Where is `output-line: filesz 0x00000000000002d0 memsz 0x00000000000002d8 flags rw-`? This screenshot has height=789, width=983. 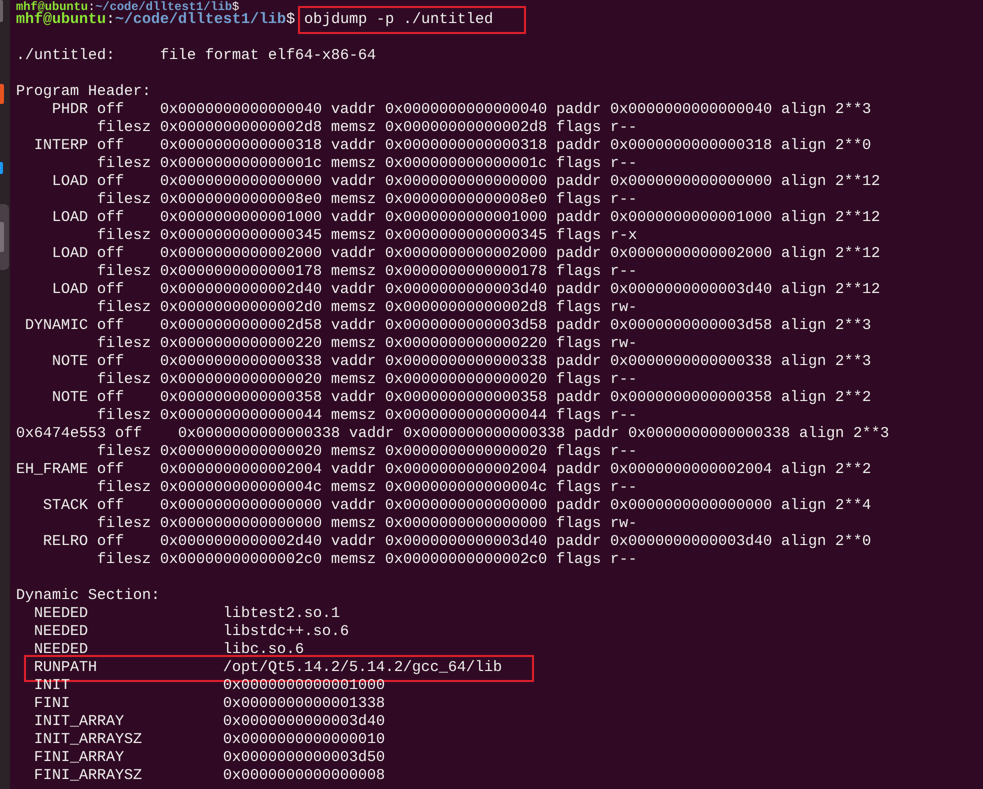 output-line: filesz 0x00000000000002d0 memsz 0x00000000000002d8 flags rw- is located at coordinates (367, 307).